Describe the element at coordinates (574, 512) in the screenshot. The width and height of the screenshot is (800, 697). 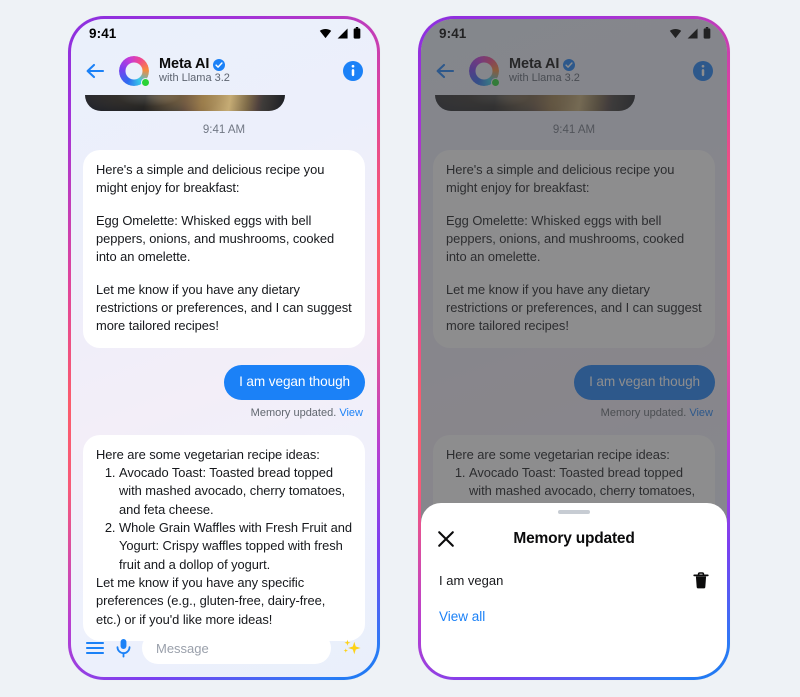
I see `drag-handle` at that location.